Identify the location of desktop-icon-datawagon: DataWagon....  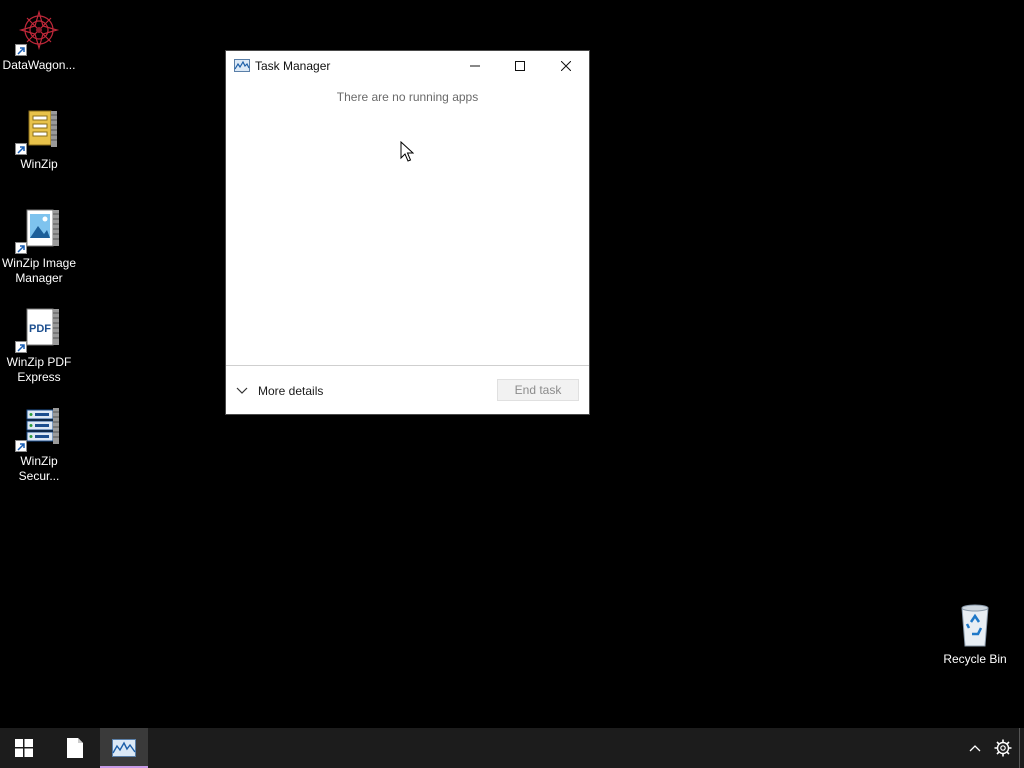
(39, 40).